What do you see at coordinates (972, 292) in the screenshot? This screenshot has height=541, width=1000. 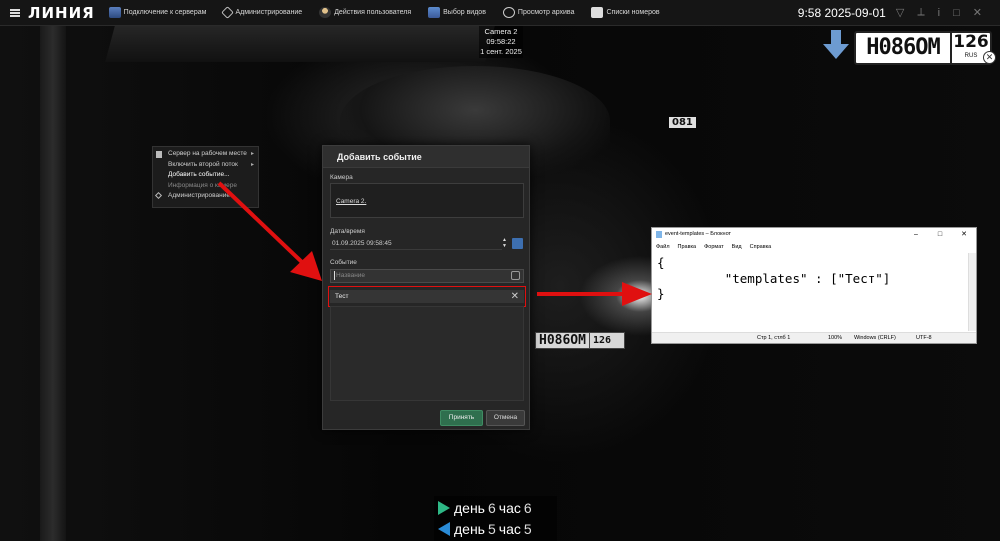 I see `notepad-scrollbar` at bounding box center [972, 292].